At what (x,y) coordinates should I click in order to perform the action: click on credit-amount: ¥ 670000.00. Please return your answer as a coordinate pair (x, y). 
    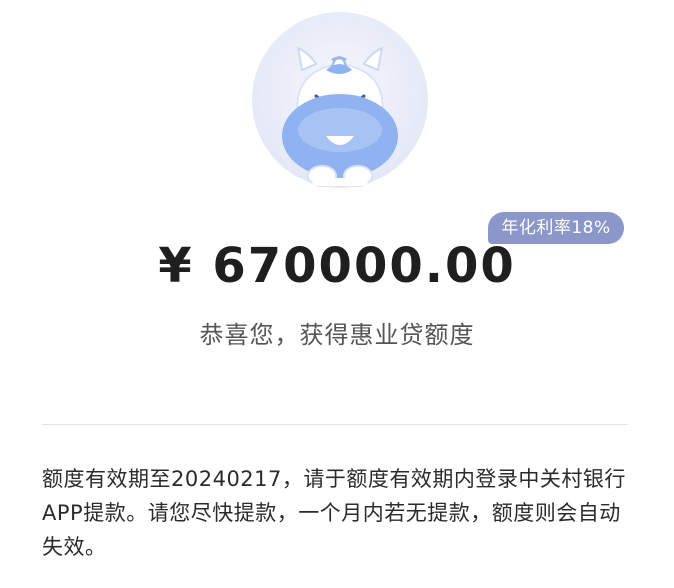
    Looking at the image, I should click on (337, 266).